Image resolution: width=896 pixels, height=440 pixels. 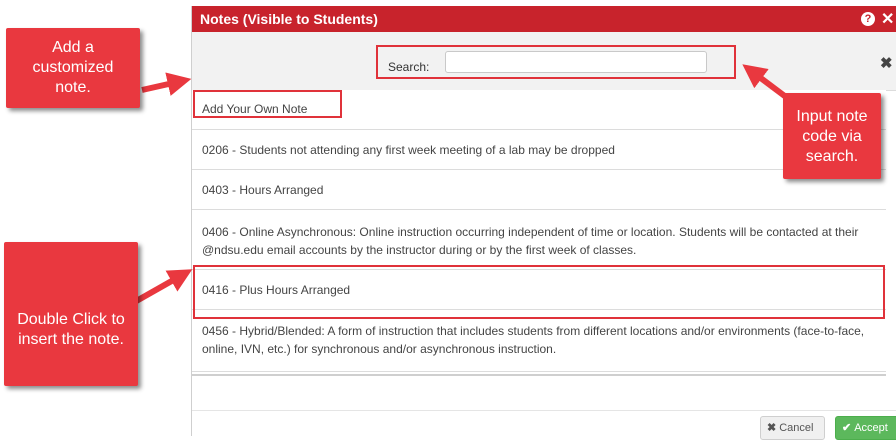 I want to click on arrow-to-add-note, so click(x=166, y=84).